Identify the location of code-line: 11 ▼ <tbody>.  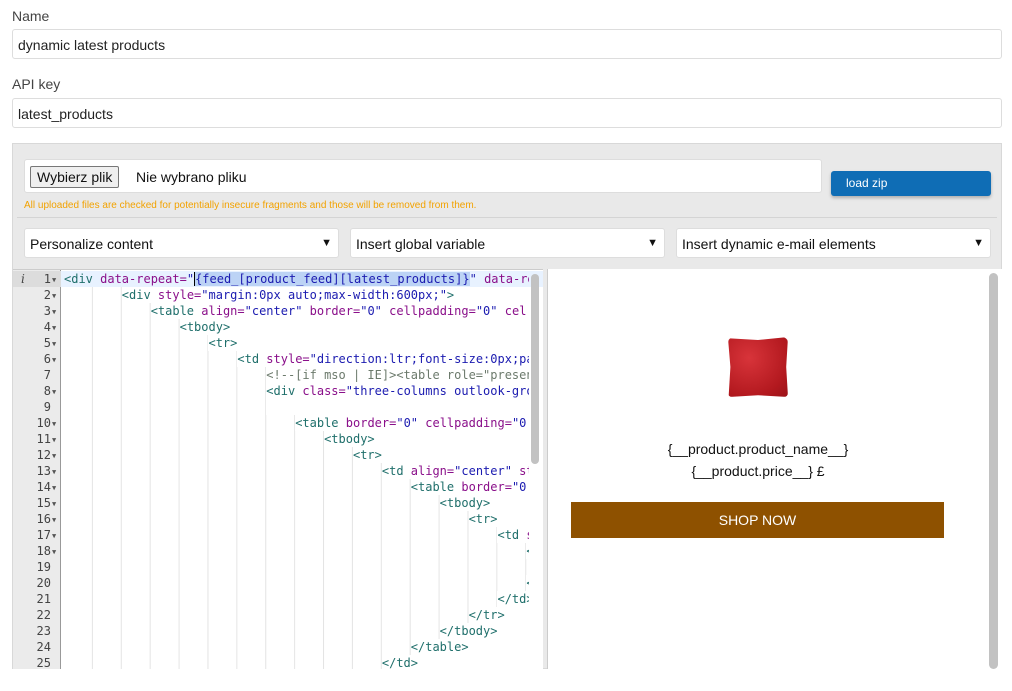
(278, 439).